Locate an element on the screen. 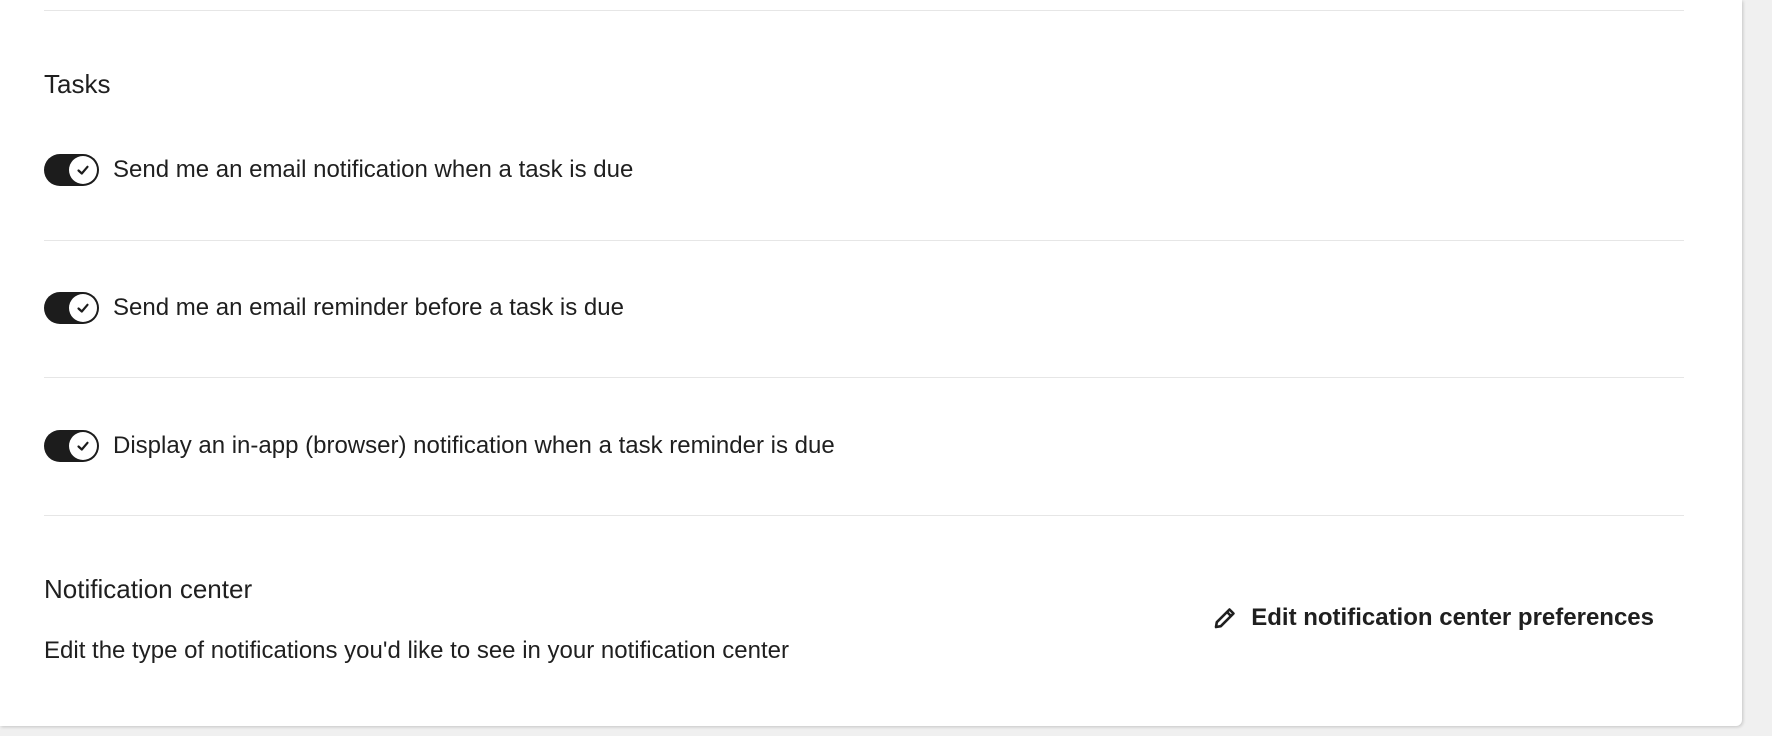 This screenshot has height=736, width=1772. in-app-reminder-toggle is located at coordinates (71, 446).